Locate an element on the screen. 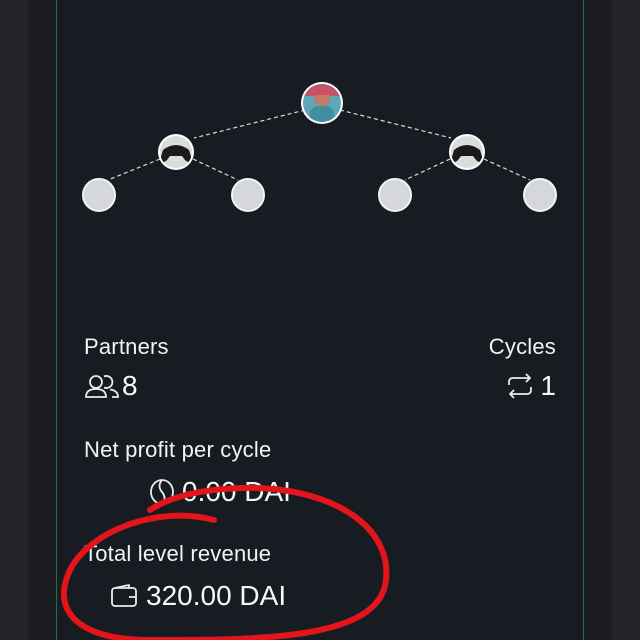  revenue-value: 320.00 DAI is located at coordinates (216, 595).